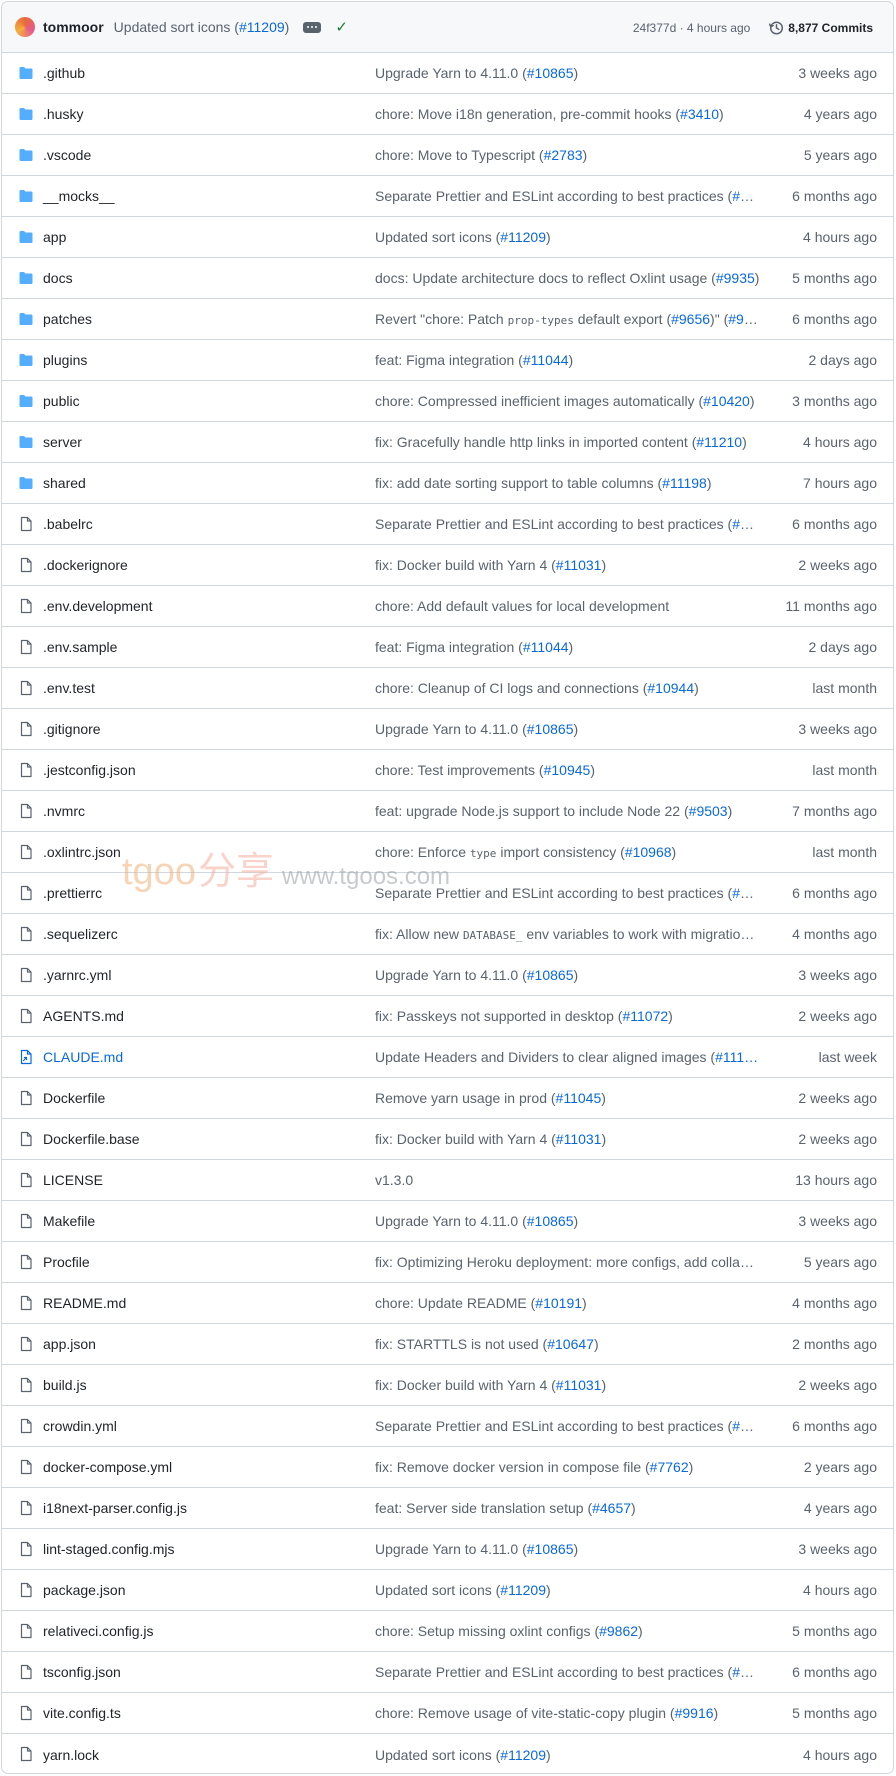 The height and width of the screenshot is (1776, 896). What do you see at coordinates (83, 1057) in the screenshot?
I see `file-name-link: CLAUDE.md` at bounding box center [83, 1057].